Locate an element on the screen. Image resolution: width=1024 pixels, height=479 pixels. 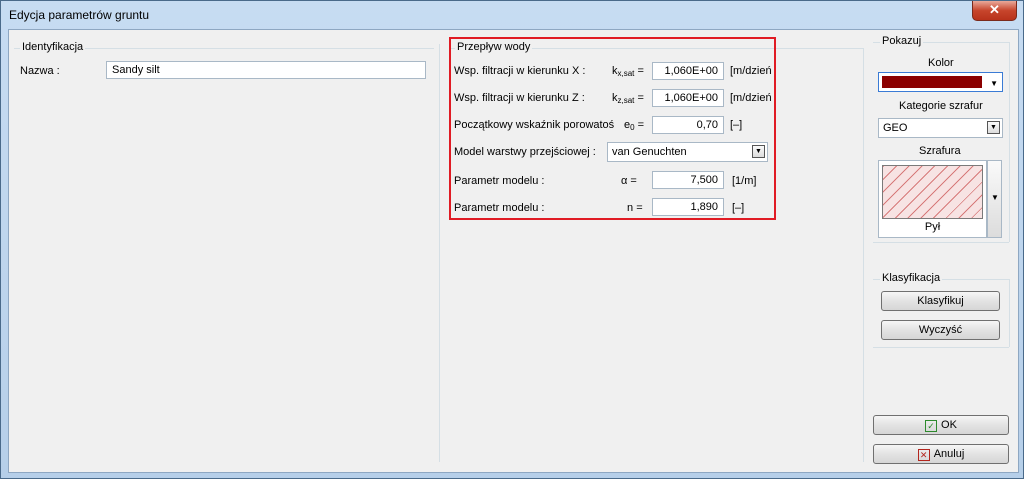
category-select: GEO ▼ is located at coordinates (940, 128).